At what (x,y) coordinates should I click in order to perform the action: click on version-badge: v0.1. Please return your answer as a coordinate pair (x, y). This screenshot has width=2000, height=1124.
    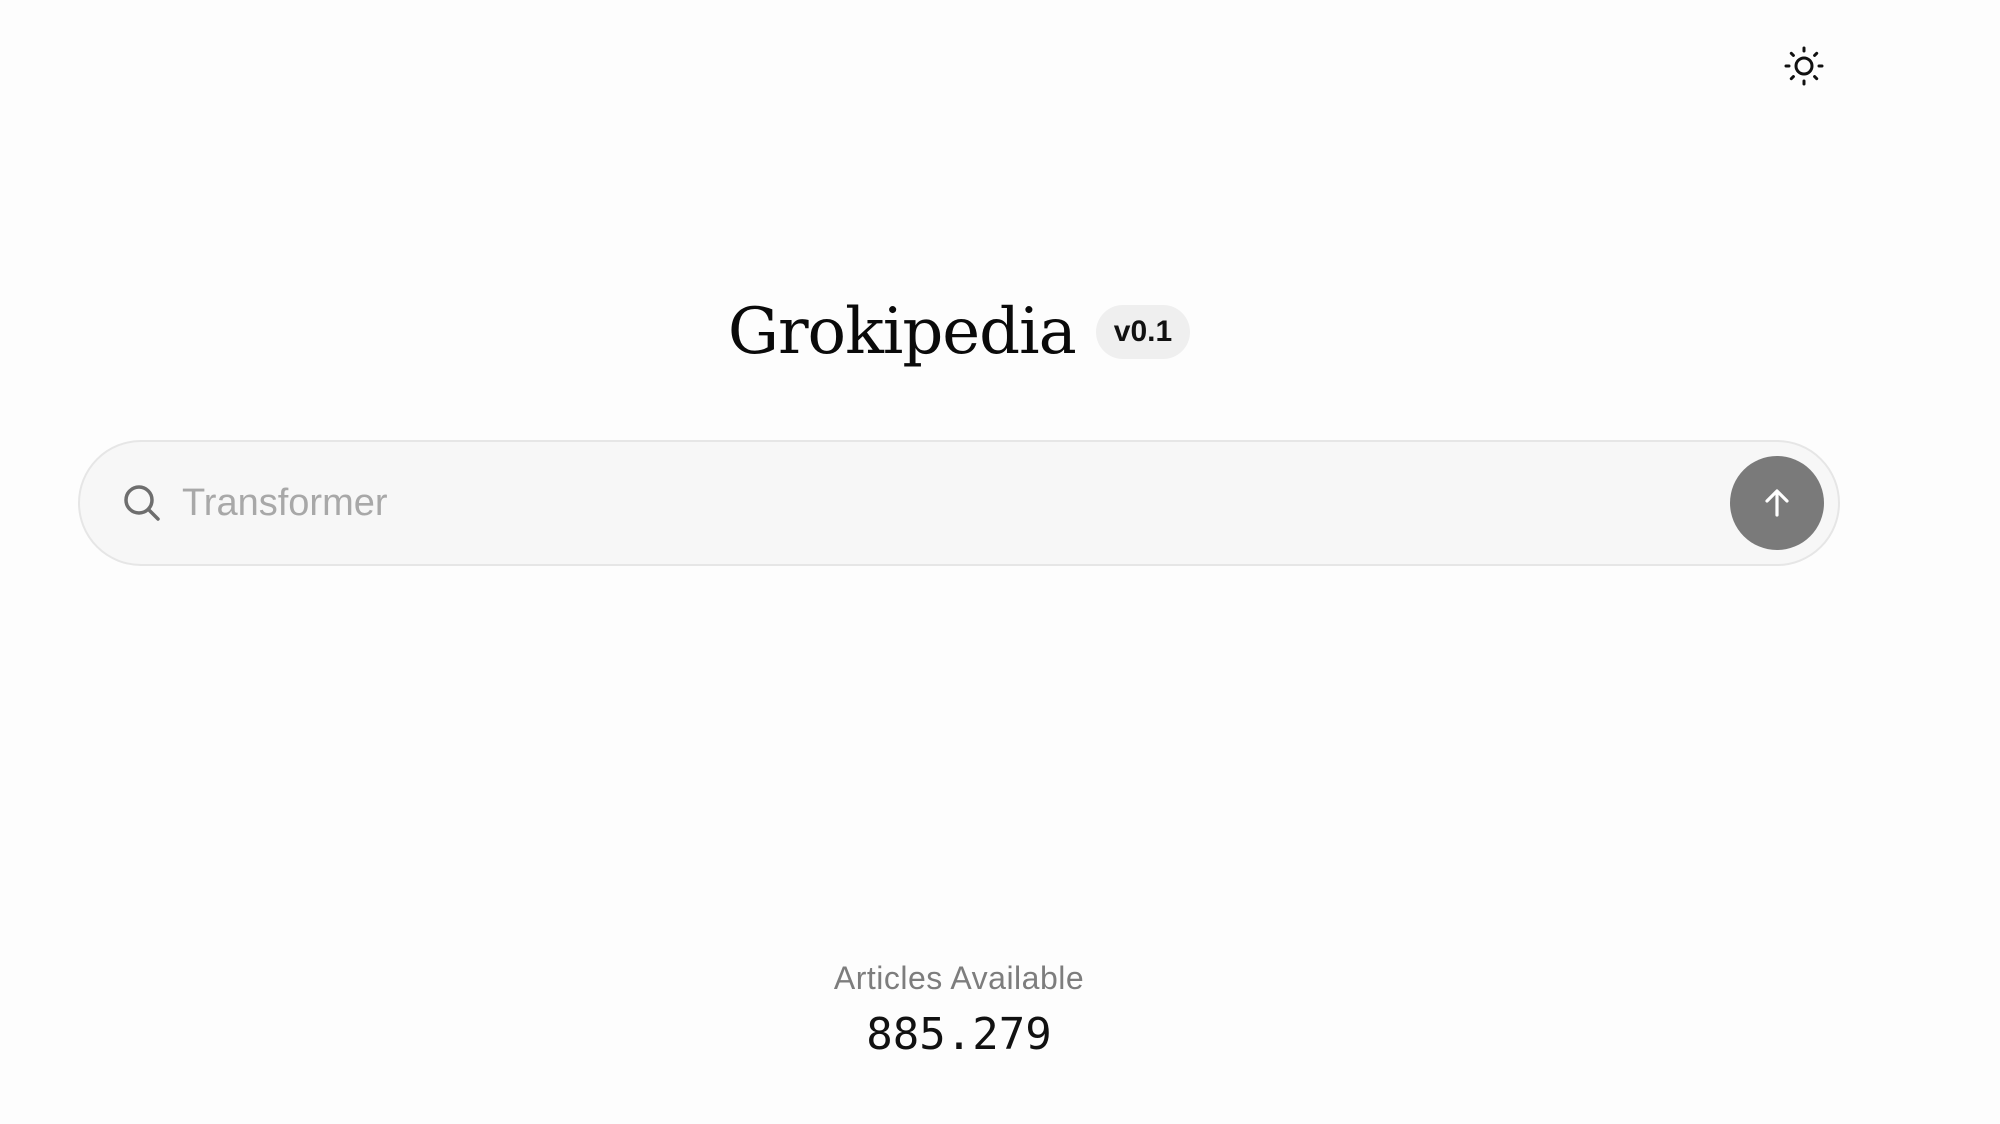
    Looking at the image, I should click on (1143, 332).